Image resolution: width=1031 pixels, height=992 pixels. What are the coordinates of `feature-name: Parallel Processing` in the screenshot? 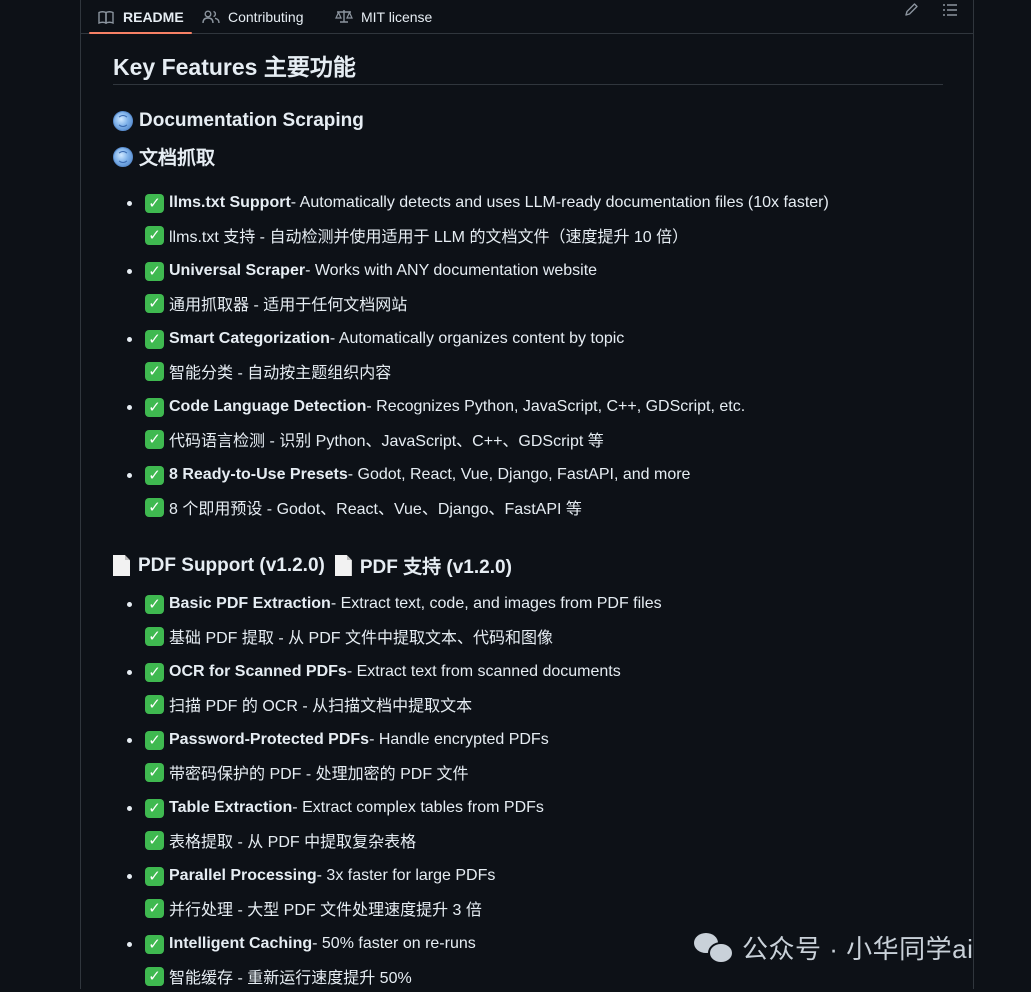 It's located at (243, 875).